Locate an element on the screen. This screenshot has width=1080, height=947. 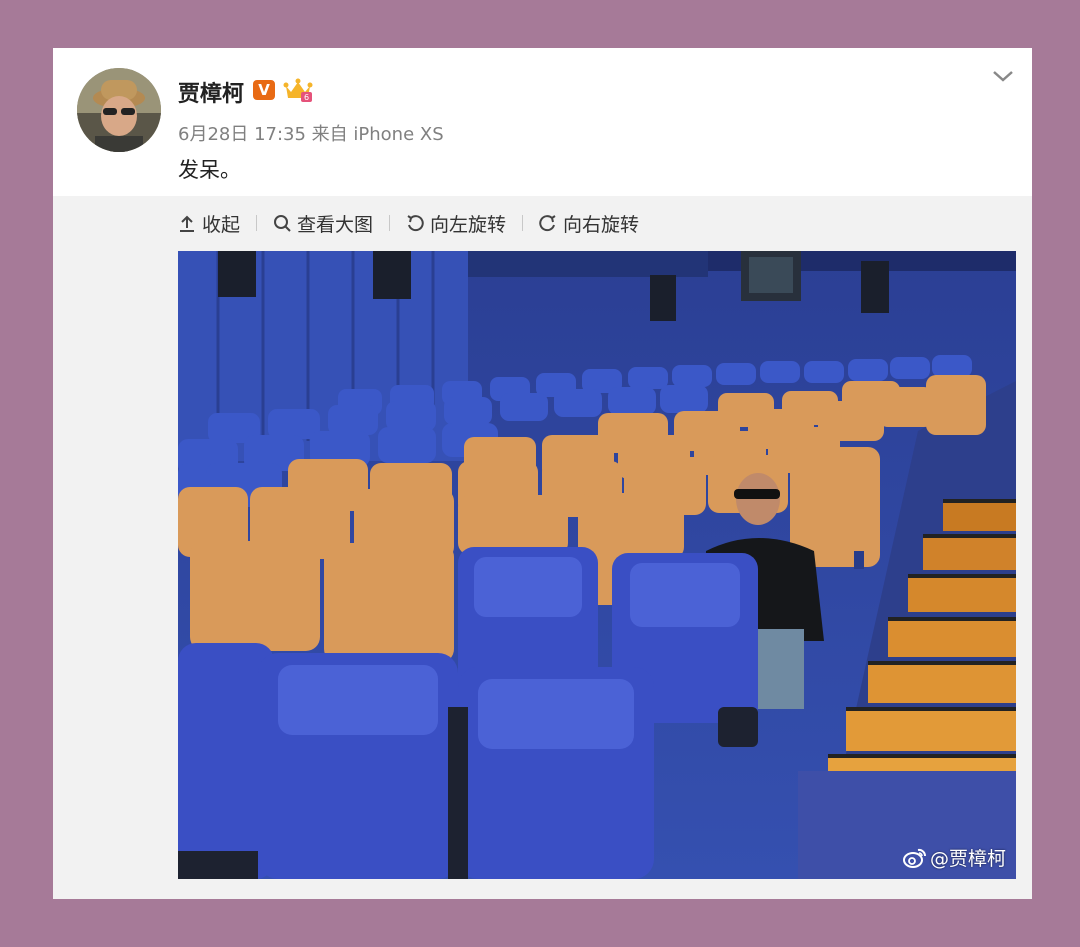
magnifier-icon is located at coordinates (282, 223).